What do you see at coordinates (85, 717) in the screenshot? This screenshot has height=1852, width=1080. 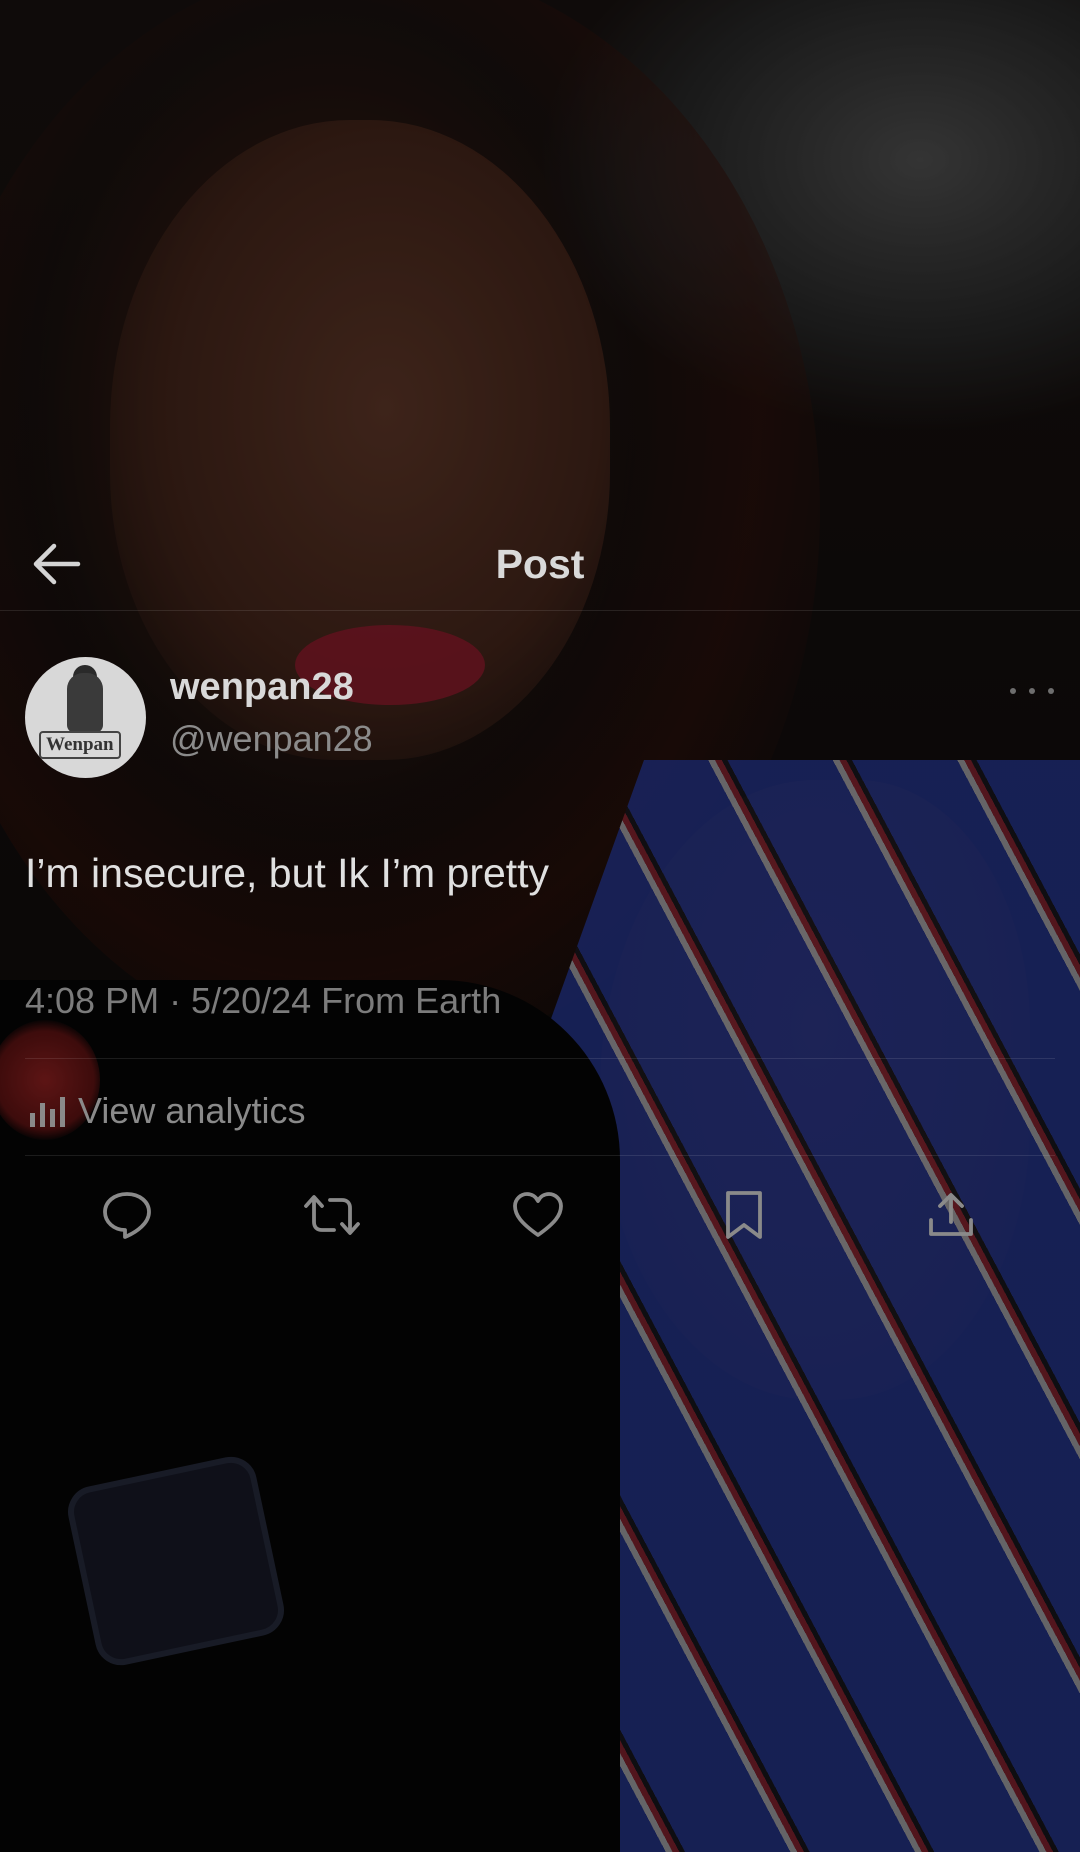 I see `avatar: Wenpan` at bounding box center [85, 717].